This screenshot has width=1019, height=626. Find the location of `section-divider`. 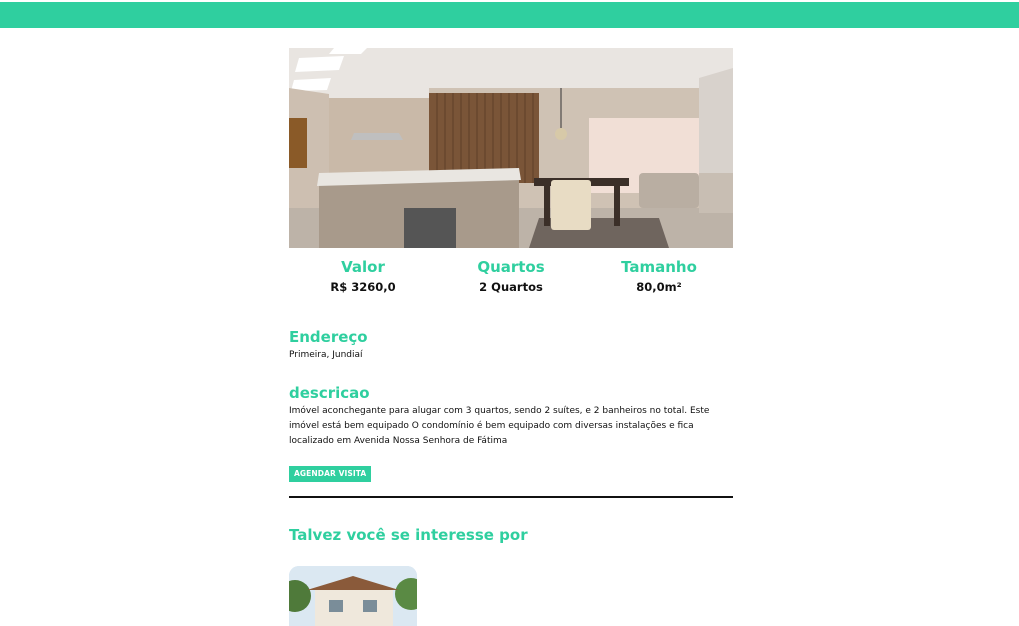

section-divider is located at coordinates (511, 497).